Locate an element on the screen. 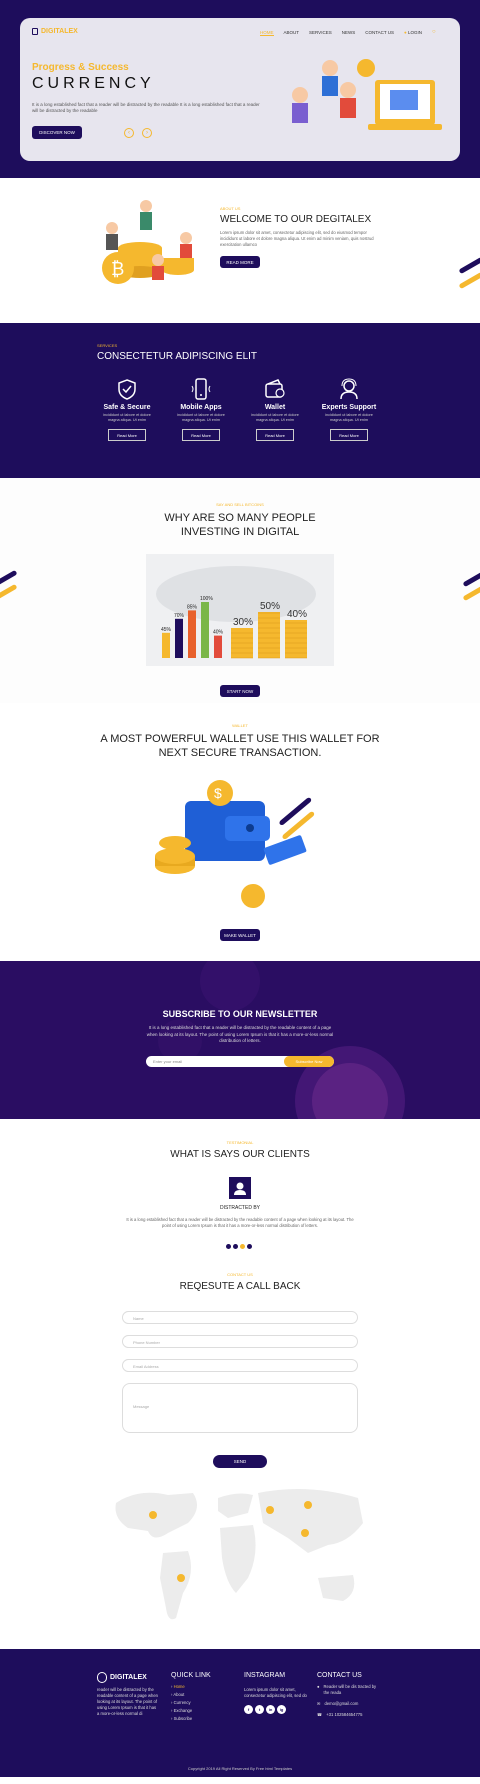 This screenshot has width=480, height=1784. footer-link-exchange: › Exchange is located at coordinates (191, 1711).